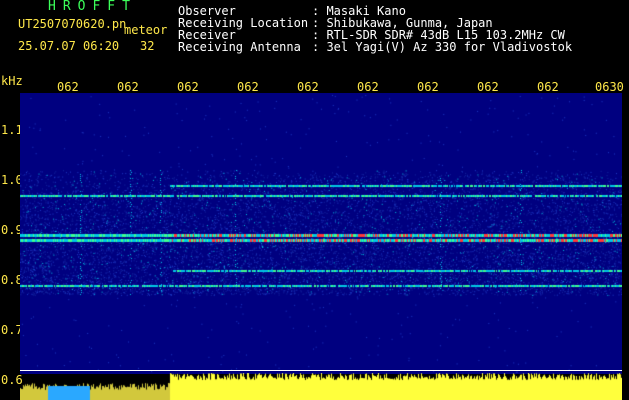  What do you see at coordinates (147, 46) in the screenshot?
I see `meteor-count: 32` at bounding box center [147, 46].